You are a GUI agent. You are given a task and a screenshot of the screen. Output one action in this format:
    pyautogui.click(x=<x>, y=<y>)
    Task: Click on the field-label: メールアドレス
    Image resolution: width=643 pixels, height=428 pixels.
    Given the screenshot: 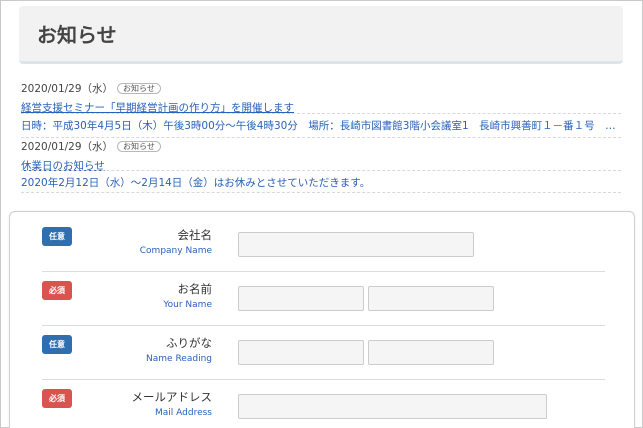 What is the action you would take?
    pyautogui.click(x=172, y=397)
    